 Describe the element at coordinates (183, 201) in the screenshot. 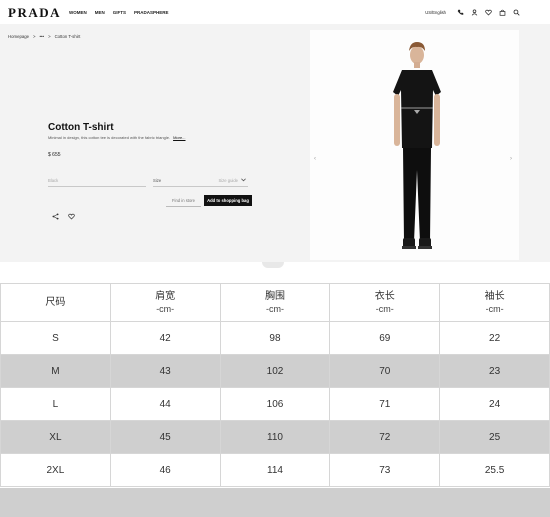

I see `find-in-store-button: Find in store` at that location.